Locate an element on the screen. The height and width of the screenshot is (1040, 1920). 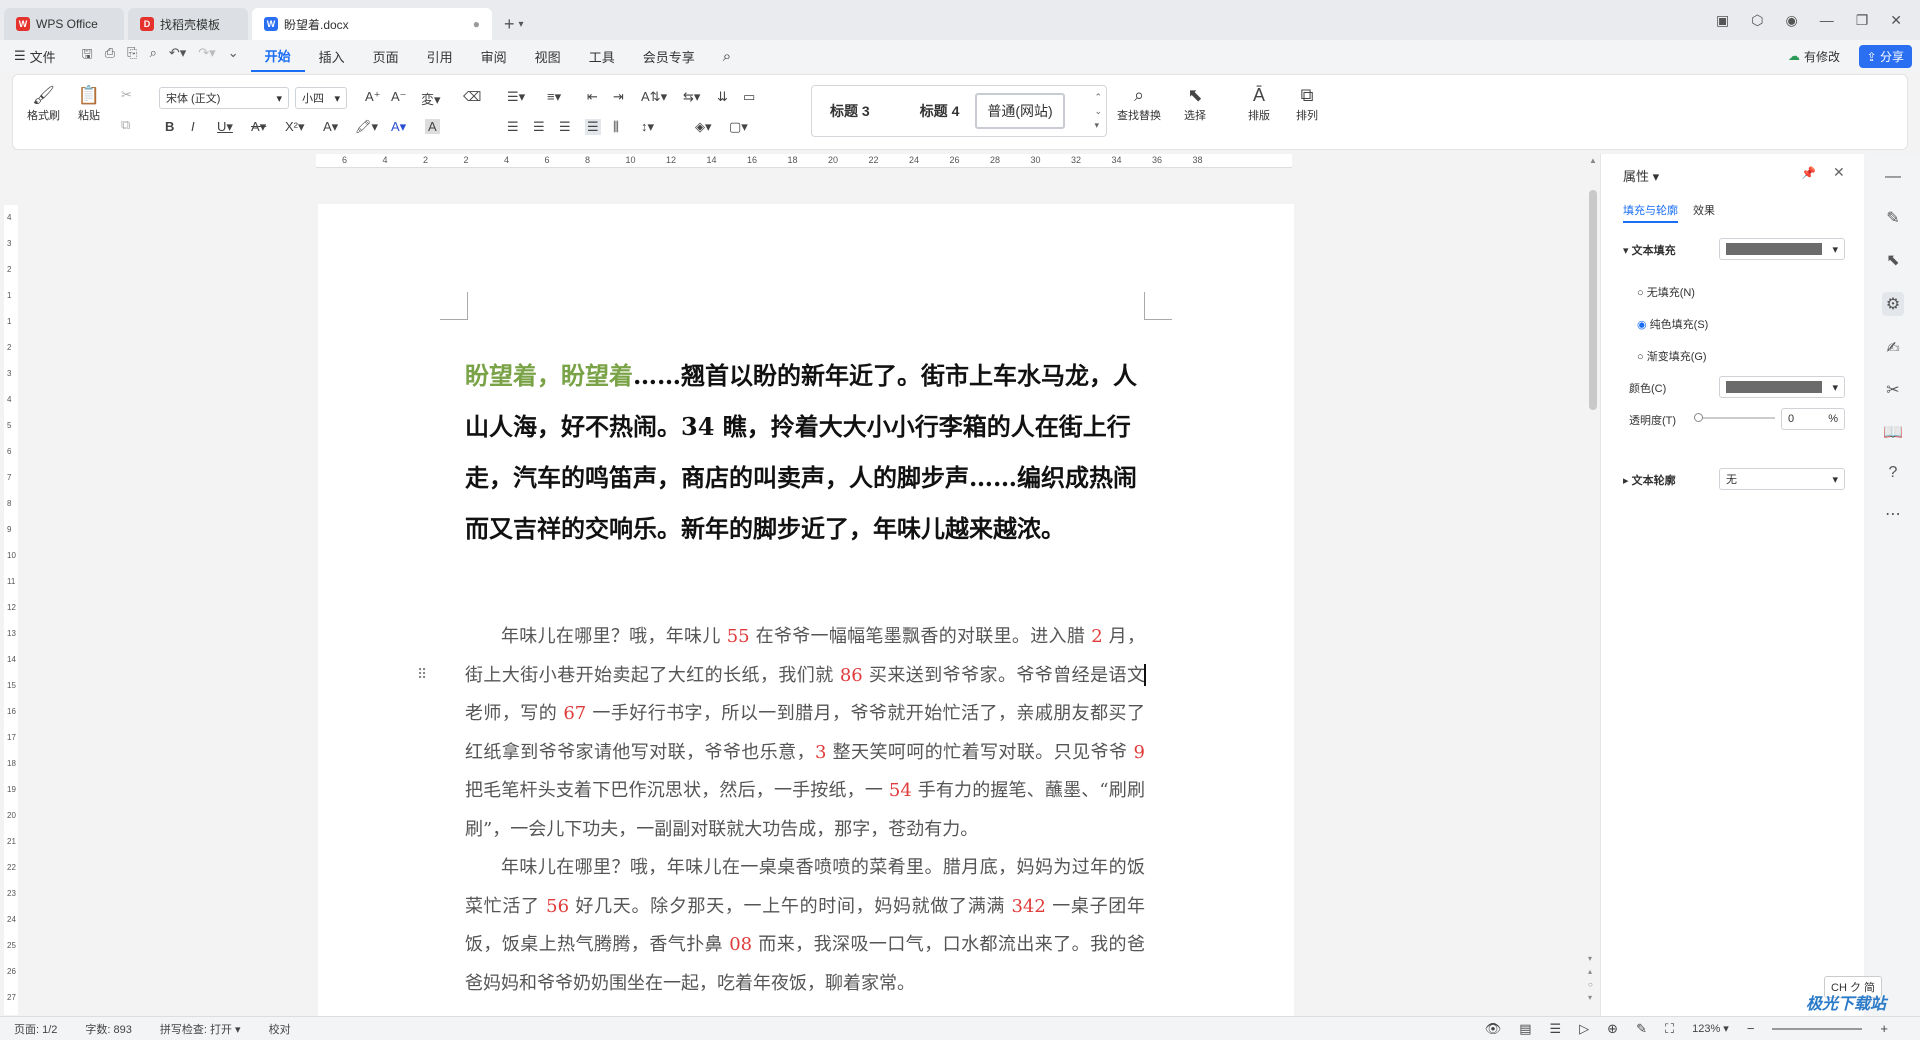
shrink-font-icon: A⁻ is located at coordinates (399, 97).